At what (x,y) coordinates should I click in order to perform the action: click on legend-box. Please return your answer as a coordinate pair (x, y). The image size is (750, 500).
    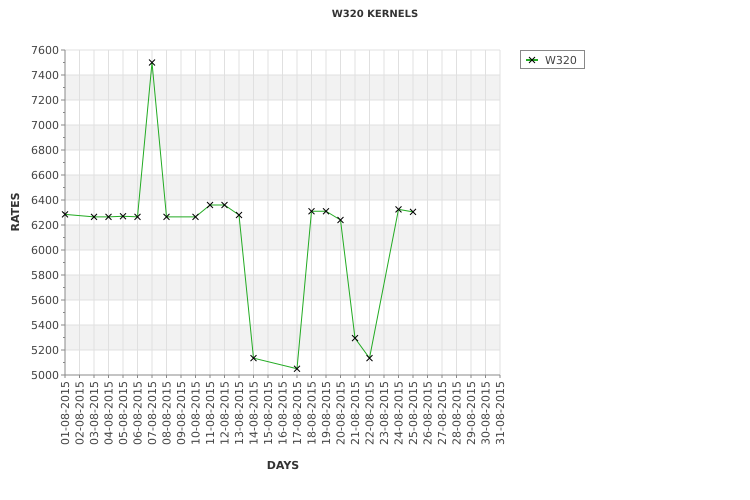
    Looking at the image, I should click on (552, 59).